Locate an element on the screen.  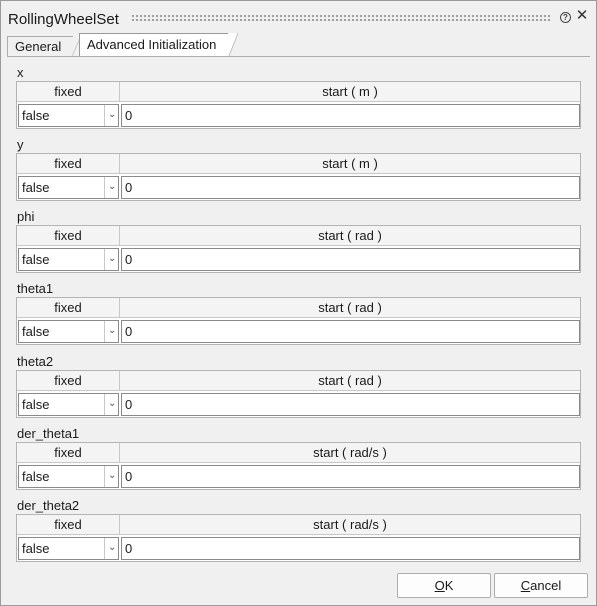
cancel-label-rest: ancel is located at coordinates (546, 585).